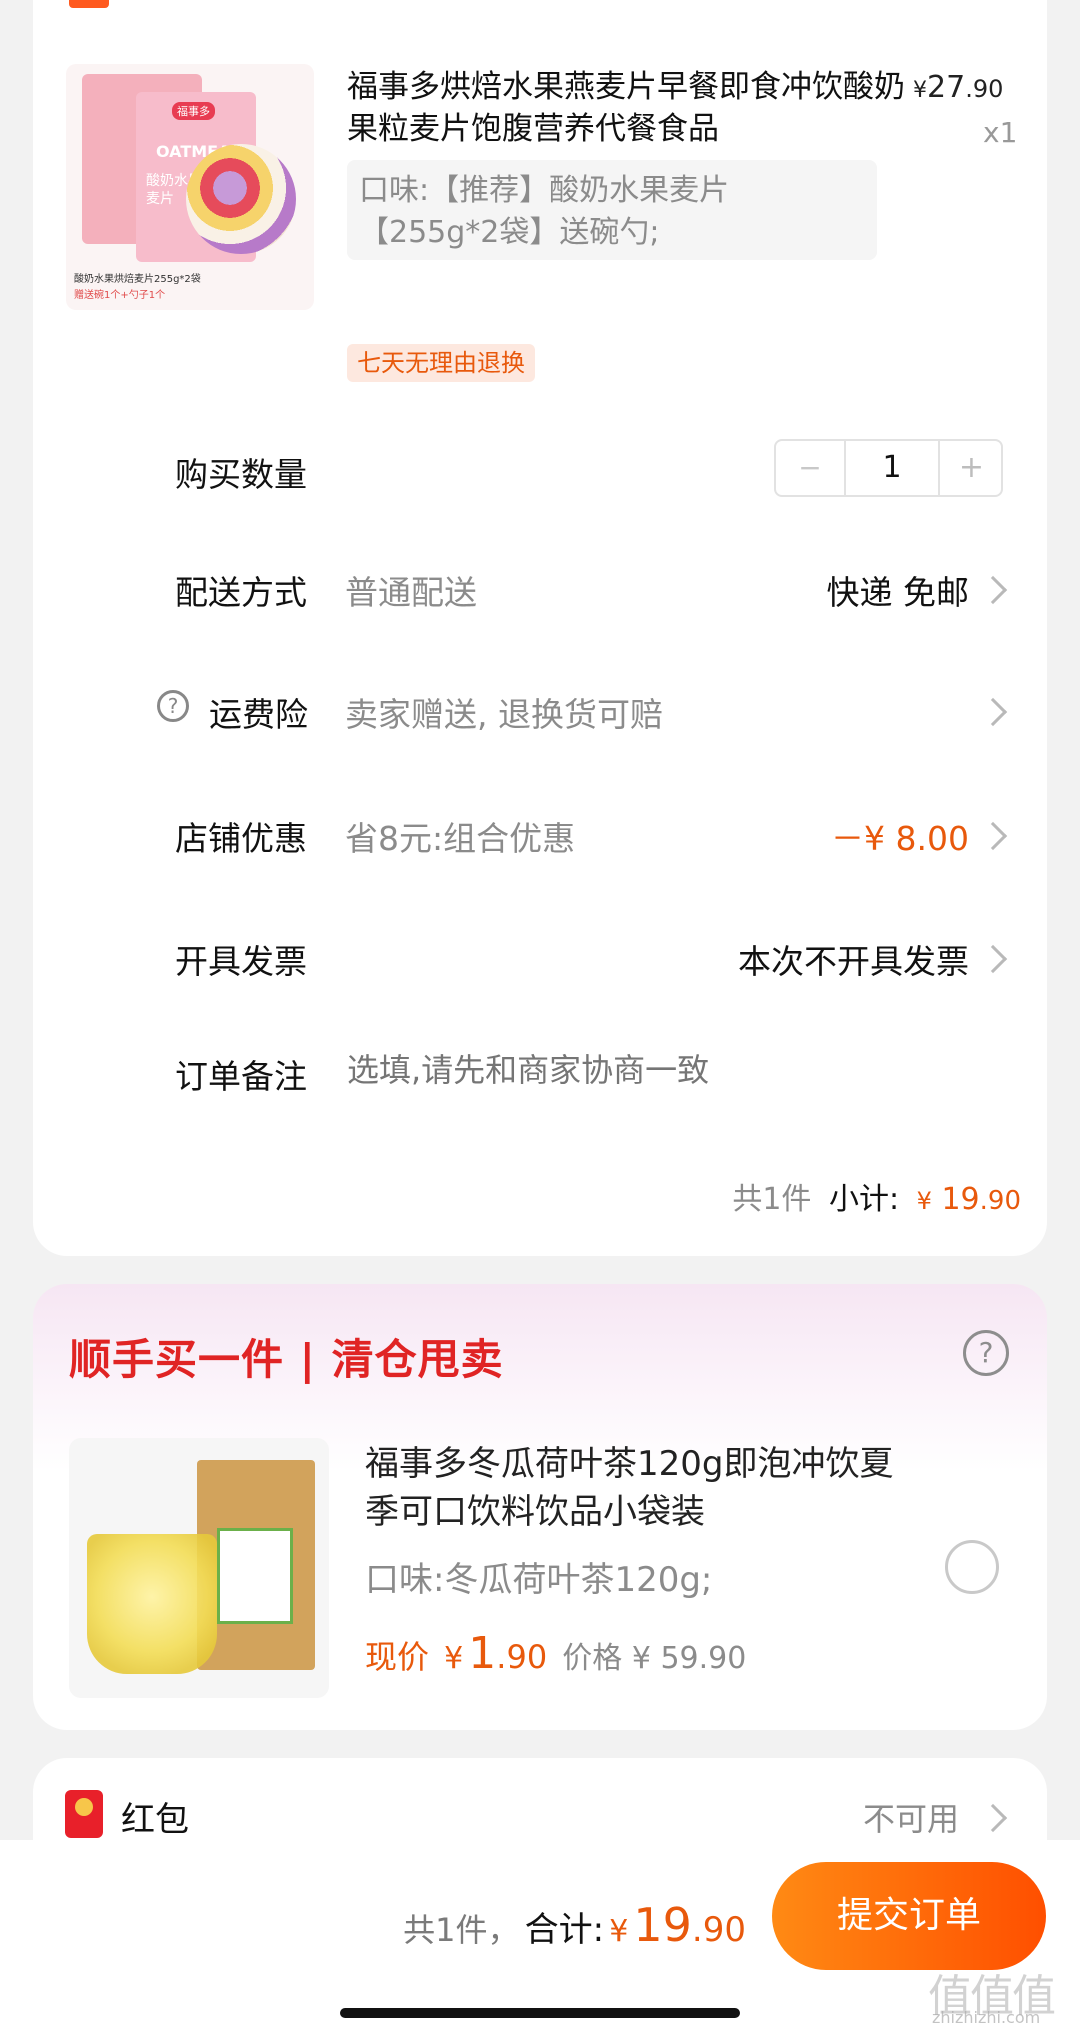 Image resolution: width=1080 pixels, height=2034 pixels. What do you see at coordinates (241, 199) in the screenshot?
I see `fruit-bowl` at bounding box center [241, 199].